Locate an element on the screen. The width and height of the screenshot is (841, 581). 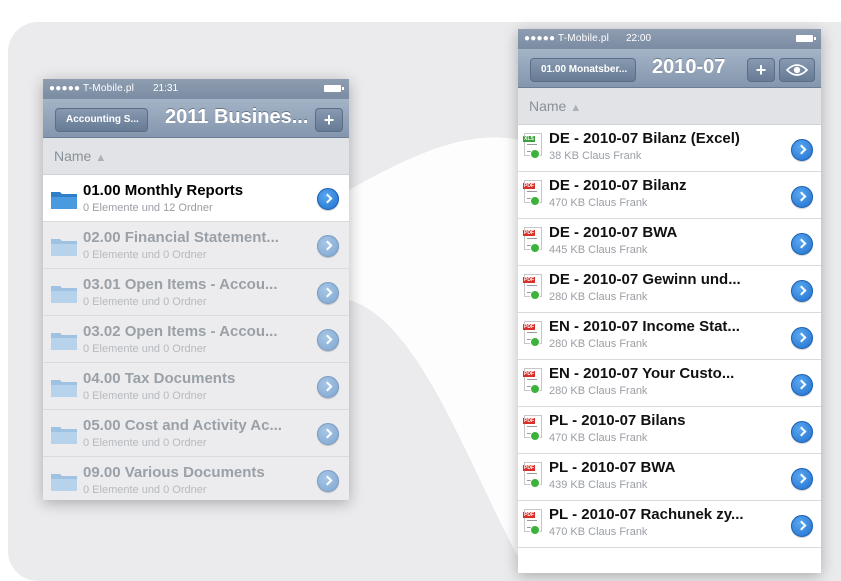
navigation-bar: 01.00 Monatsber... 2010-07 + is located at coordinates (669, 68).